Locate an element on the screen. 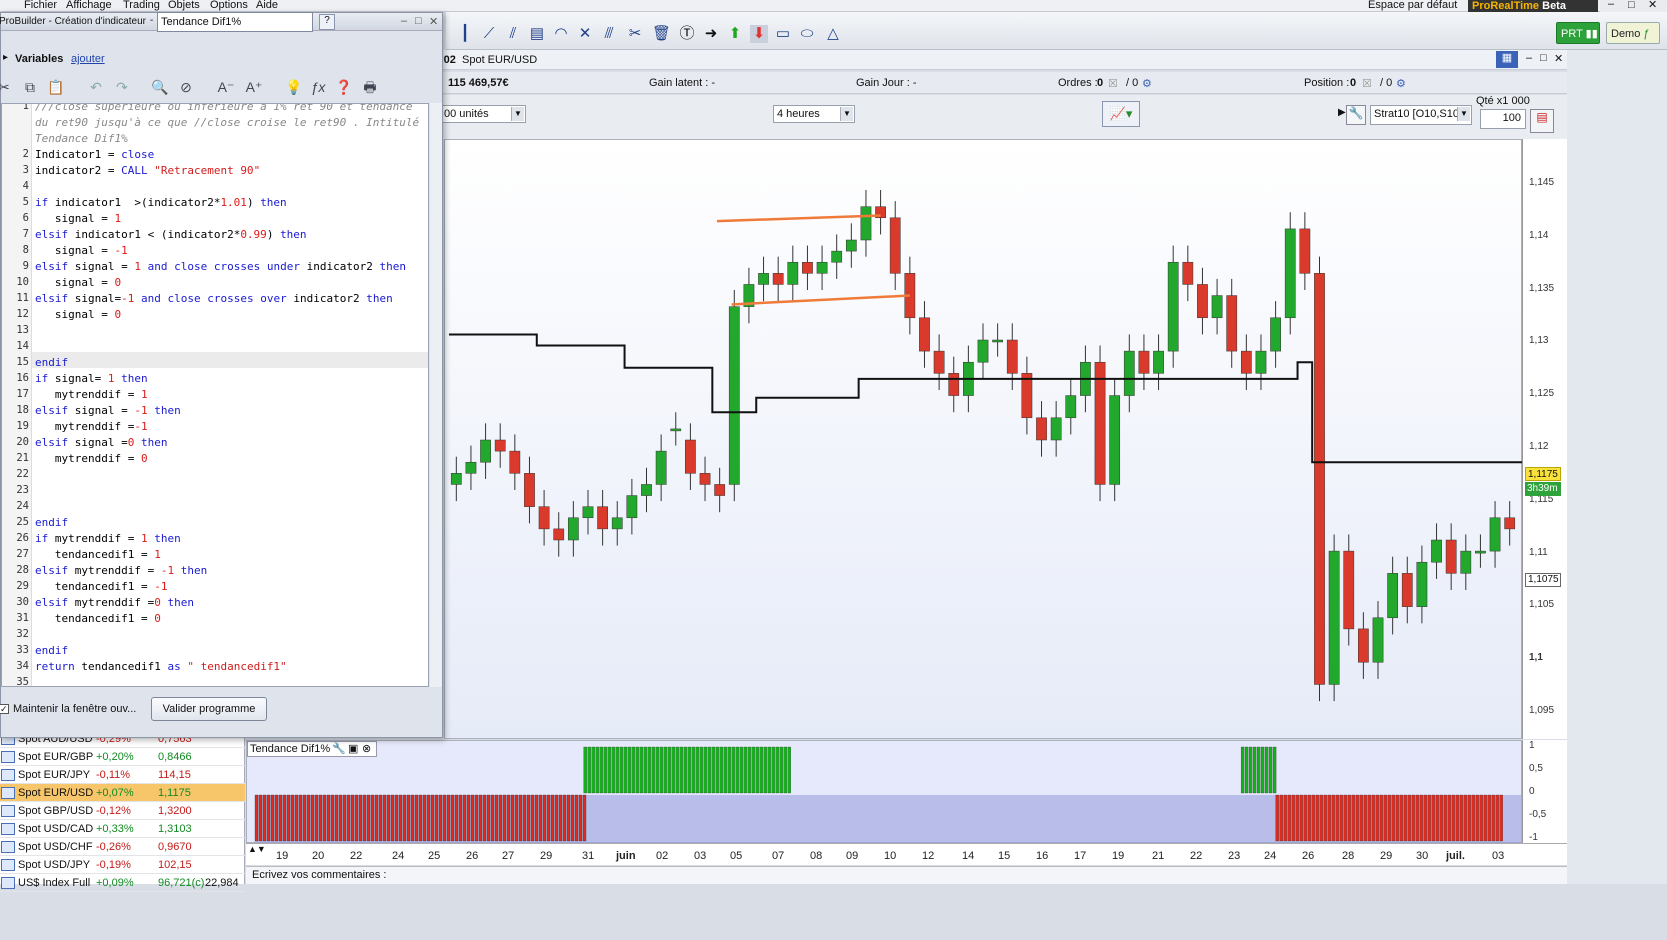 The height and width of the screenshot is (940, 1667). paste-icon: 📋 is located at coordinates (56, 87).